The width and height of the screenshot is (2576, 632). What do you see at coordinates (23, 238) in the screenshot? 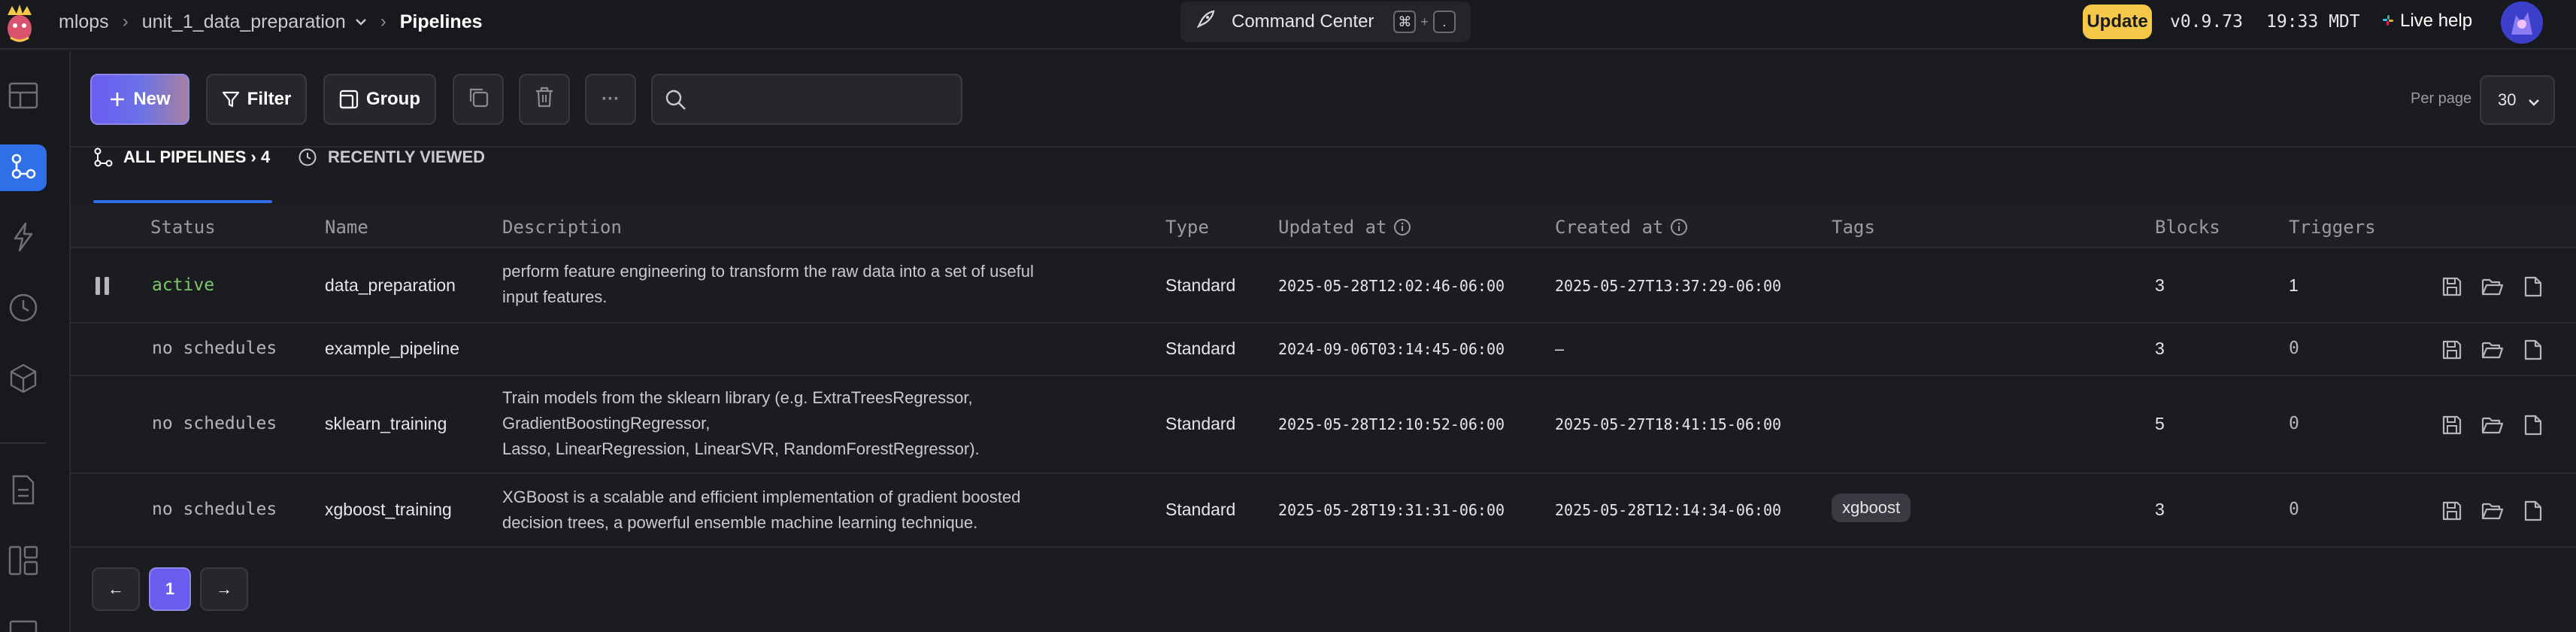
I see `sidebar-item-triggers` at bounding box center [23, 238].